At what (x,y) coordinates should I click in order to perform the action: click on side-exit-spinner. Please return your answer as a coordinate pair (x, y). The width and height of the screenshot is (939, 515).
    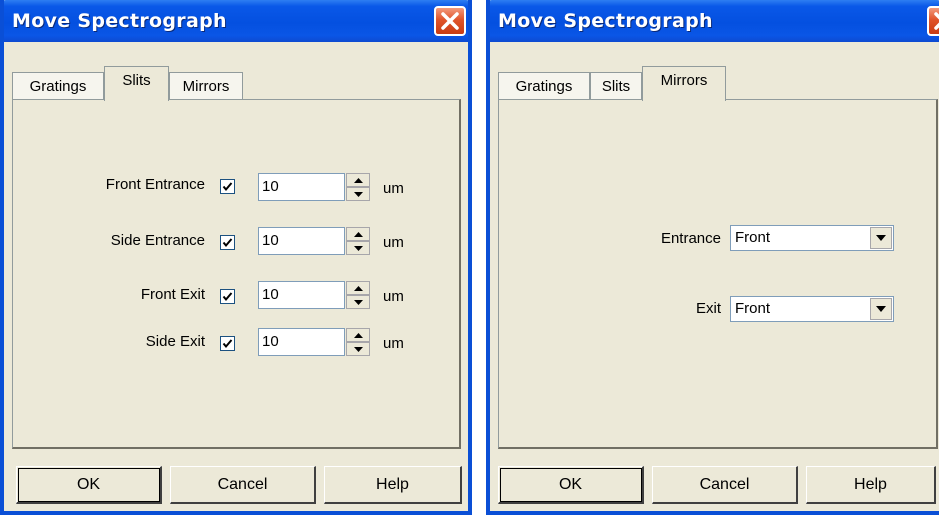
    Looking at the image, I should click on (358, 342).